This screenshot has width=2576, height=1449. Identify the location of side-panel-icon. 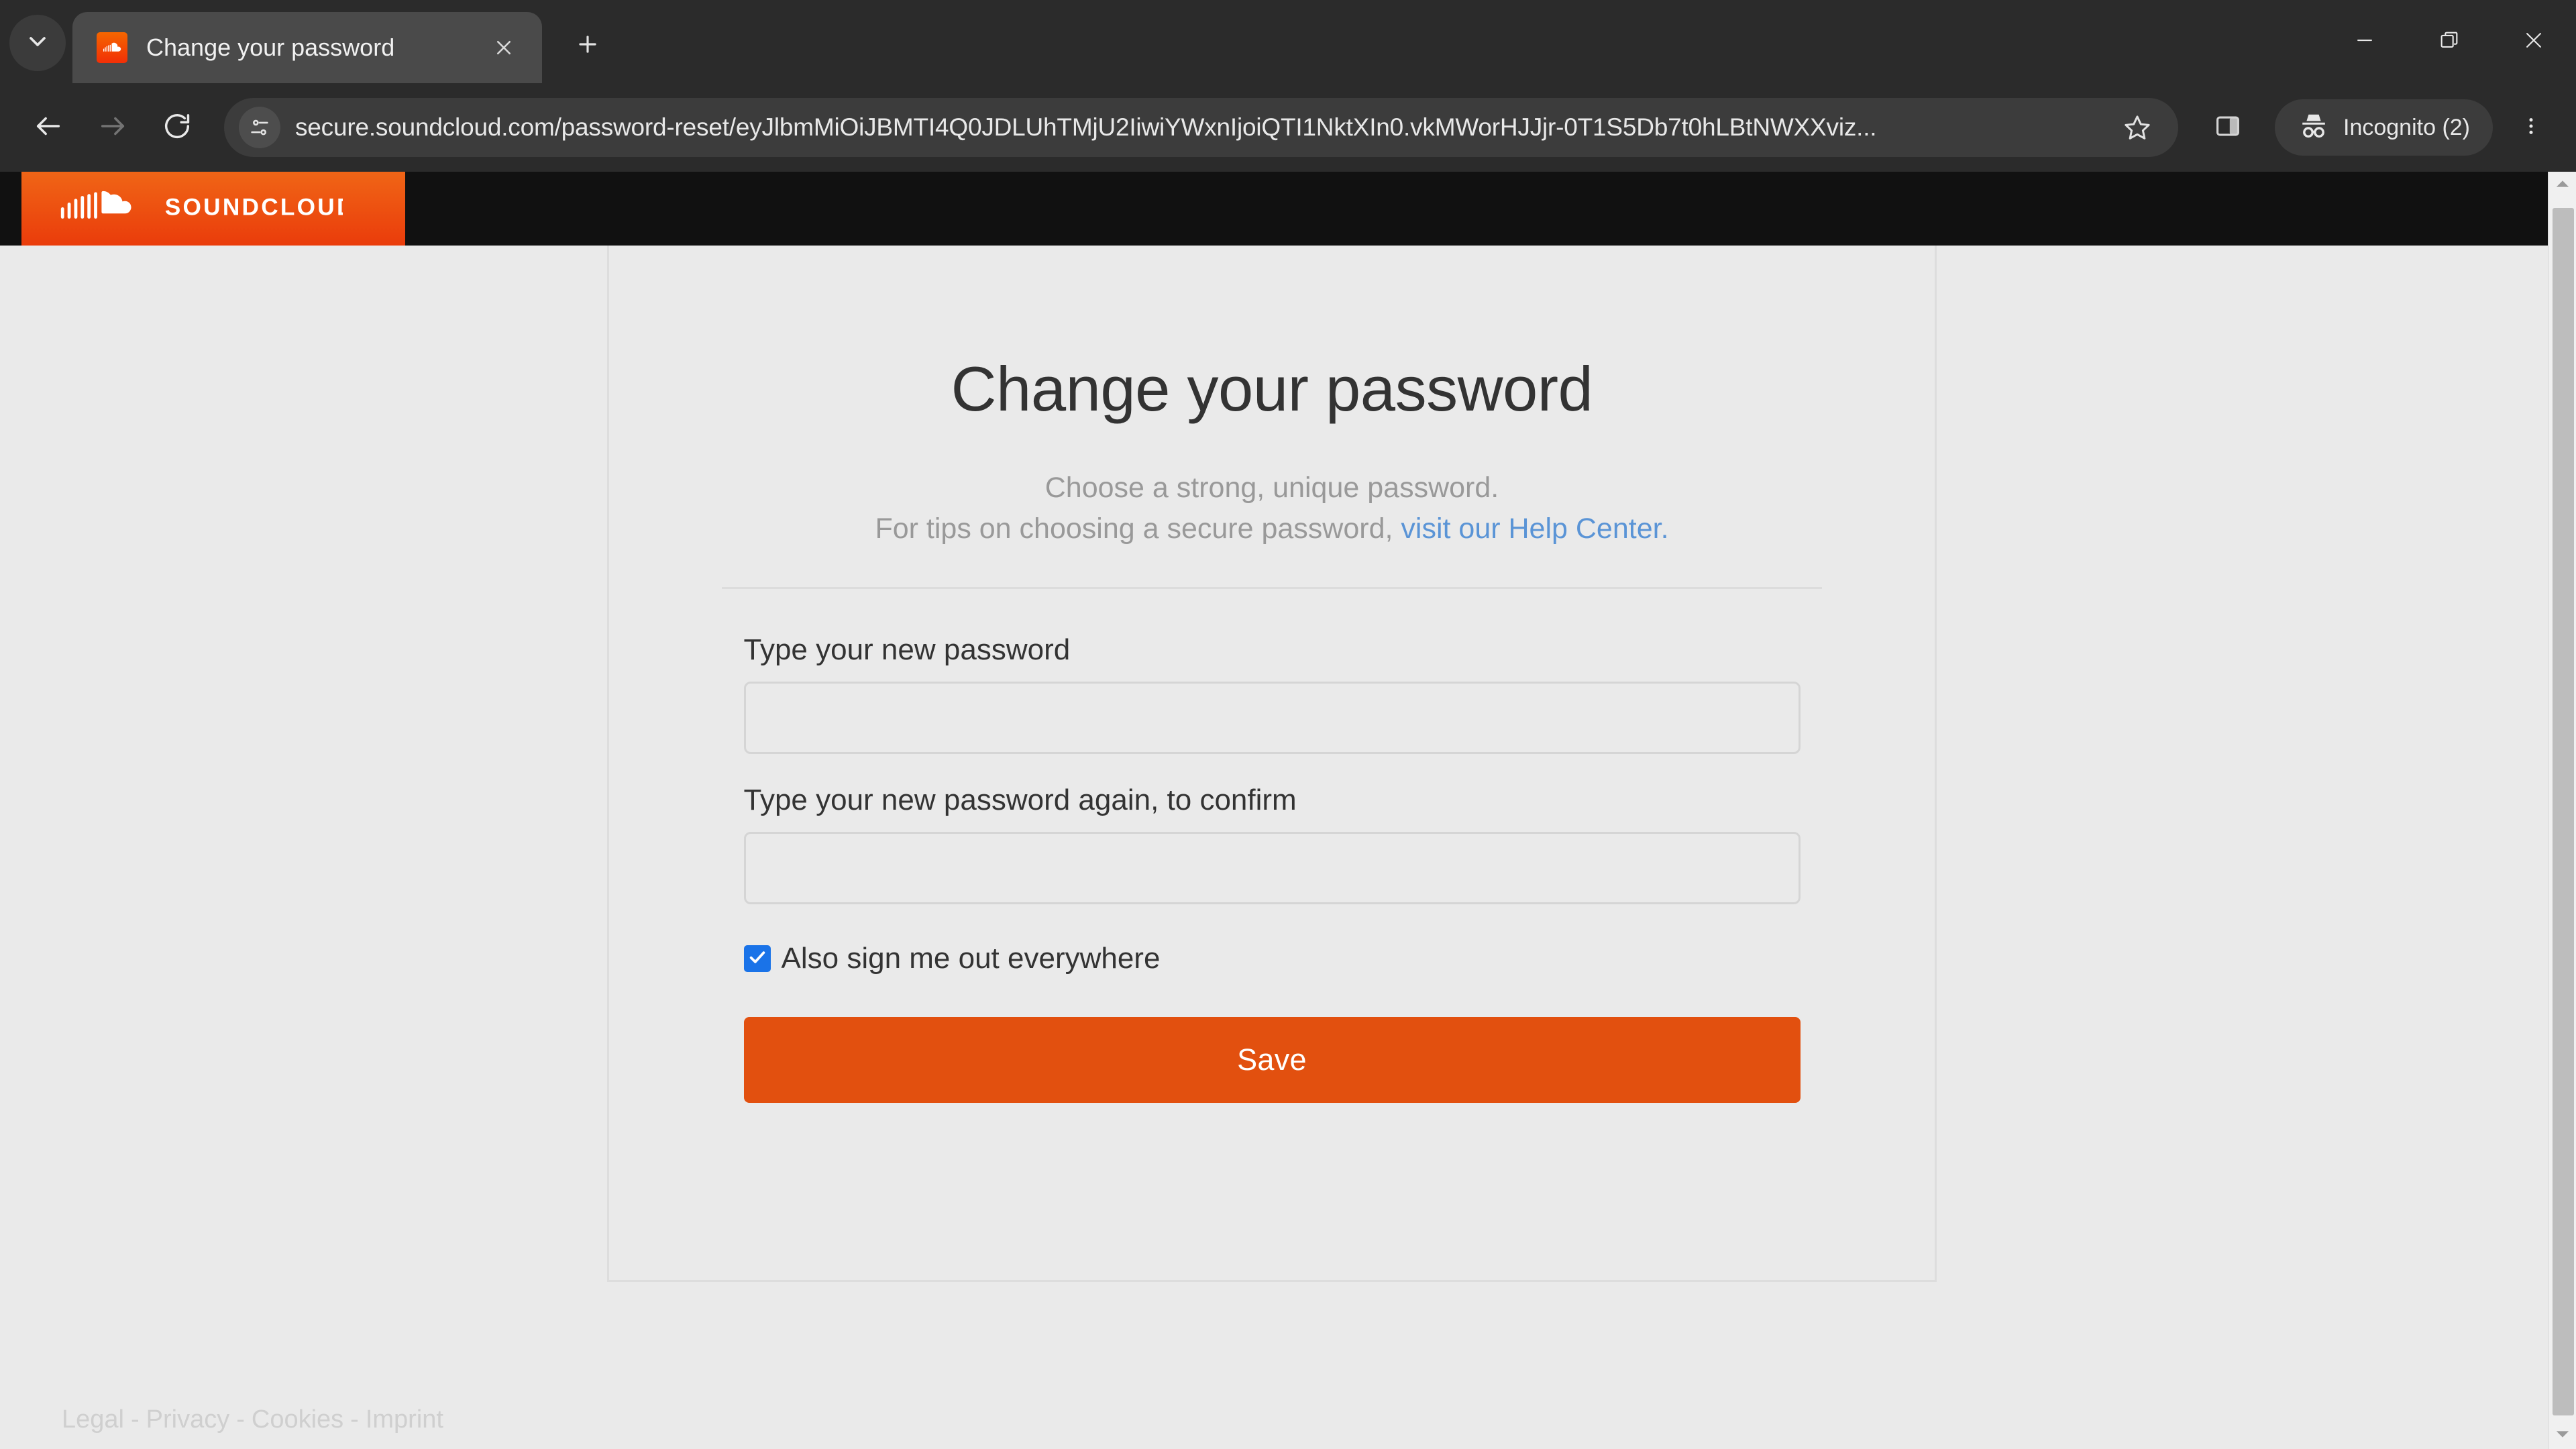
(2228, 128).